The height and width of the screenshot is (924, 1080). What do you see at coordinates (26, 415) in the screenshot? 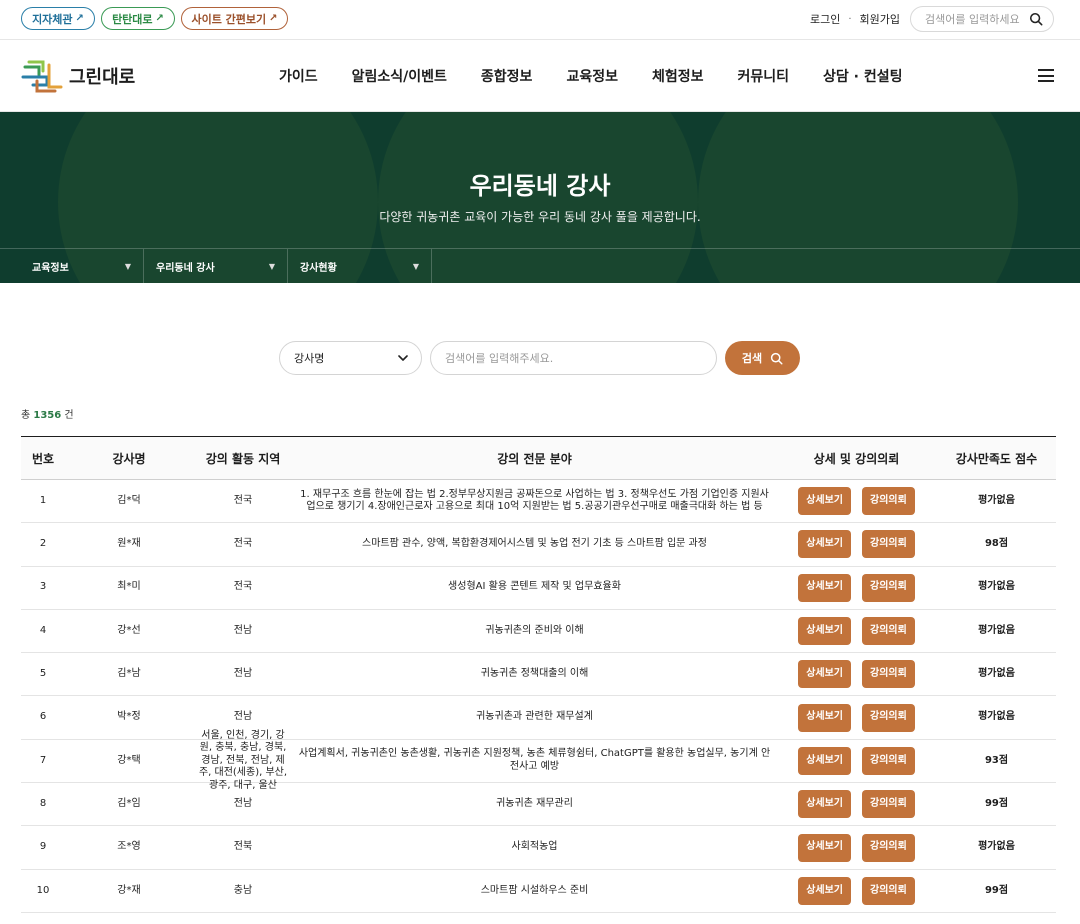
I see `total-prefix: 총` at bounding box center [26, 415].